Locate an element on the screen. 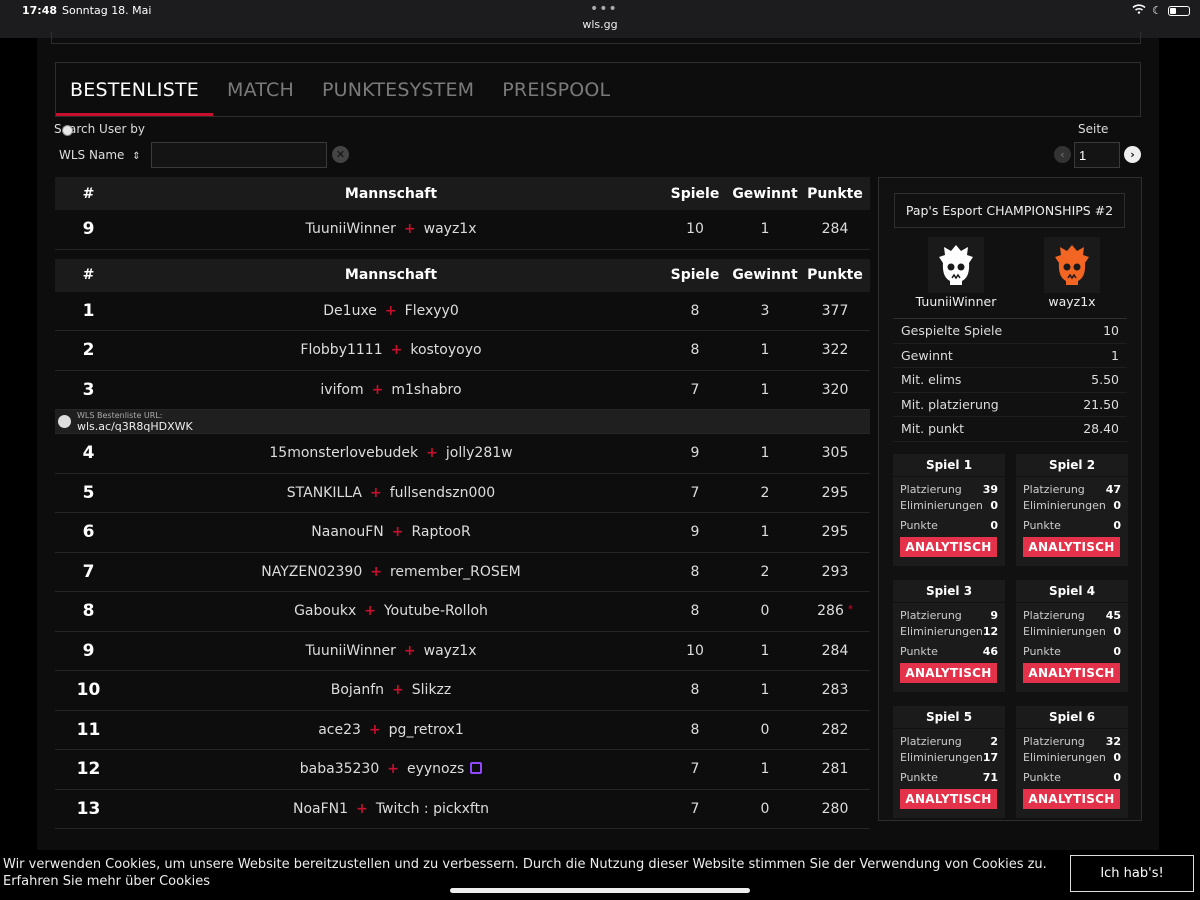 Image resolution: width=1200 pixels, height=900 pixels. leaderboard-url-link: wls.ac/q3R8qHDXWK is located at coordinates (135, 426).